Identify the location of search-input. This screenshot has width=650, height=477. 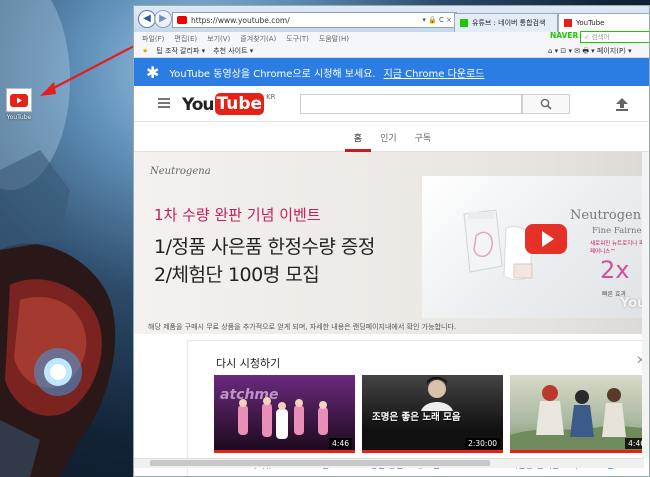
(411, 104).